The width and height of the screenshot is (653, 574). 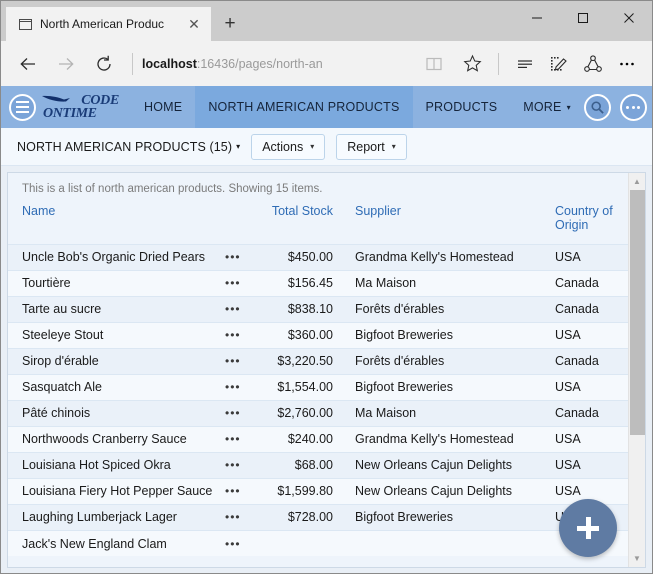 I want to click on web-note-icon, so click(x=559, y=64).